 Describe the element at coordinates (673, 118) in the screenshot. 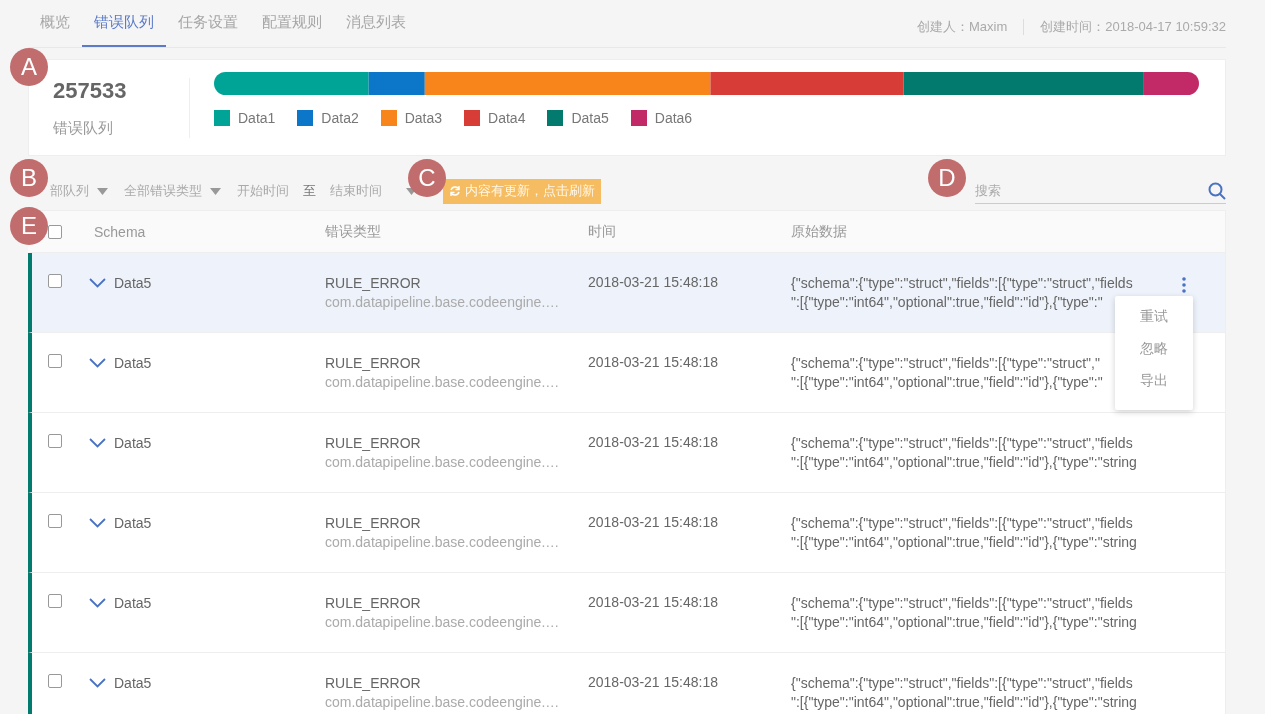

I see `legend-label: Data6` at that location.